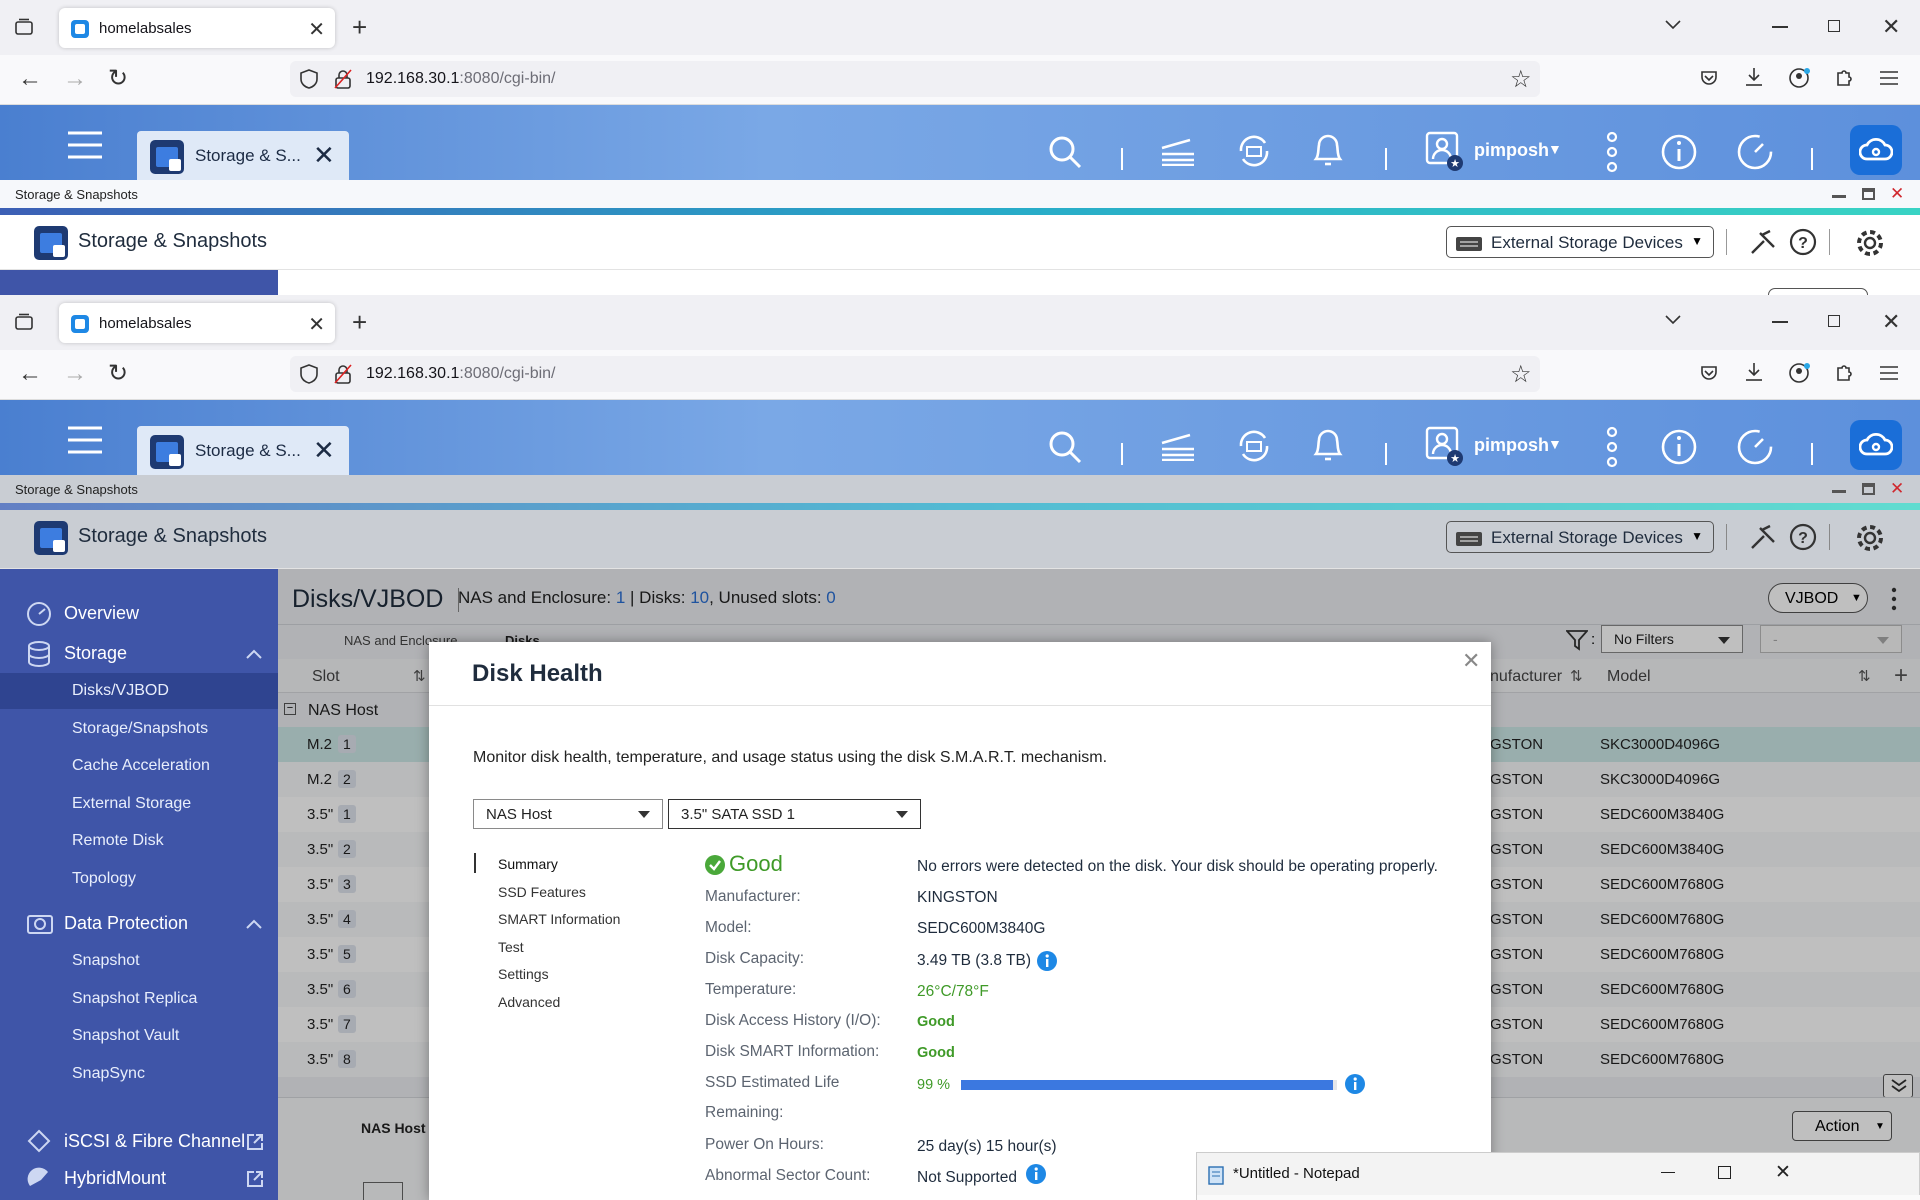  I want to click on sidebar-subitem: Snapshot, so click(139, 961).